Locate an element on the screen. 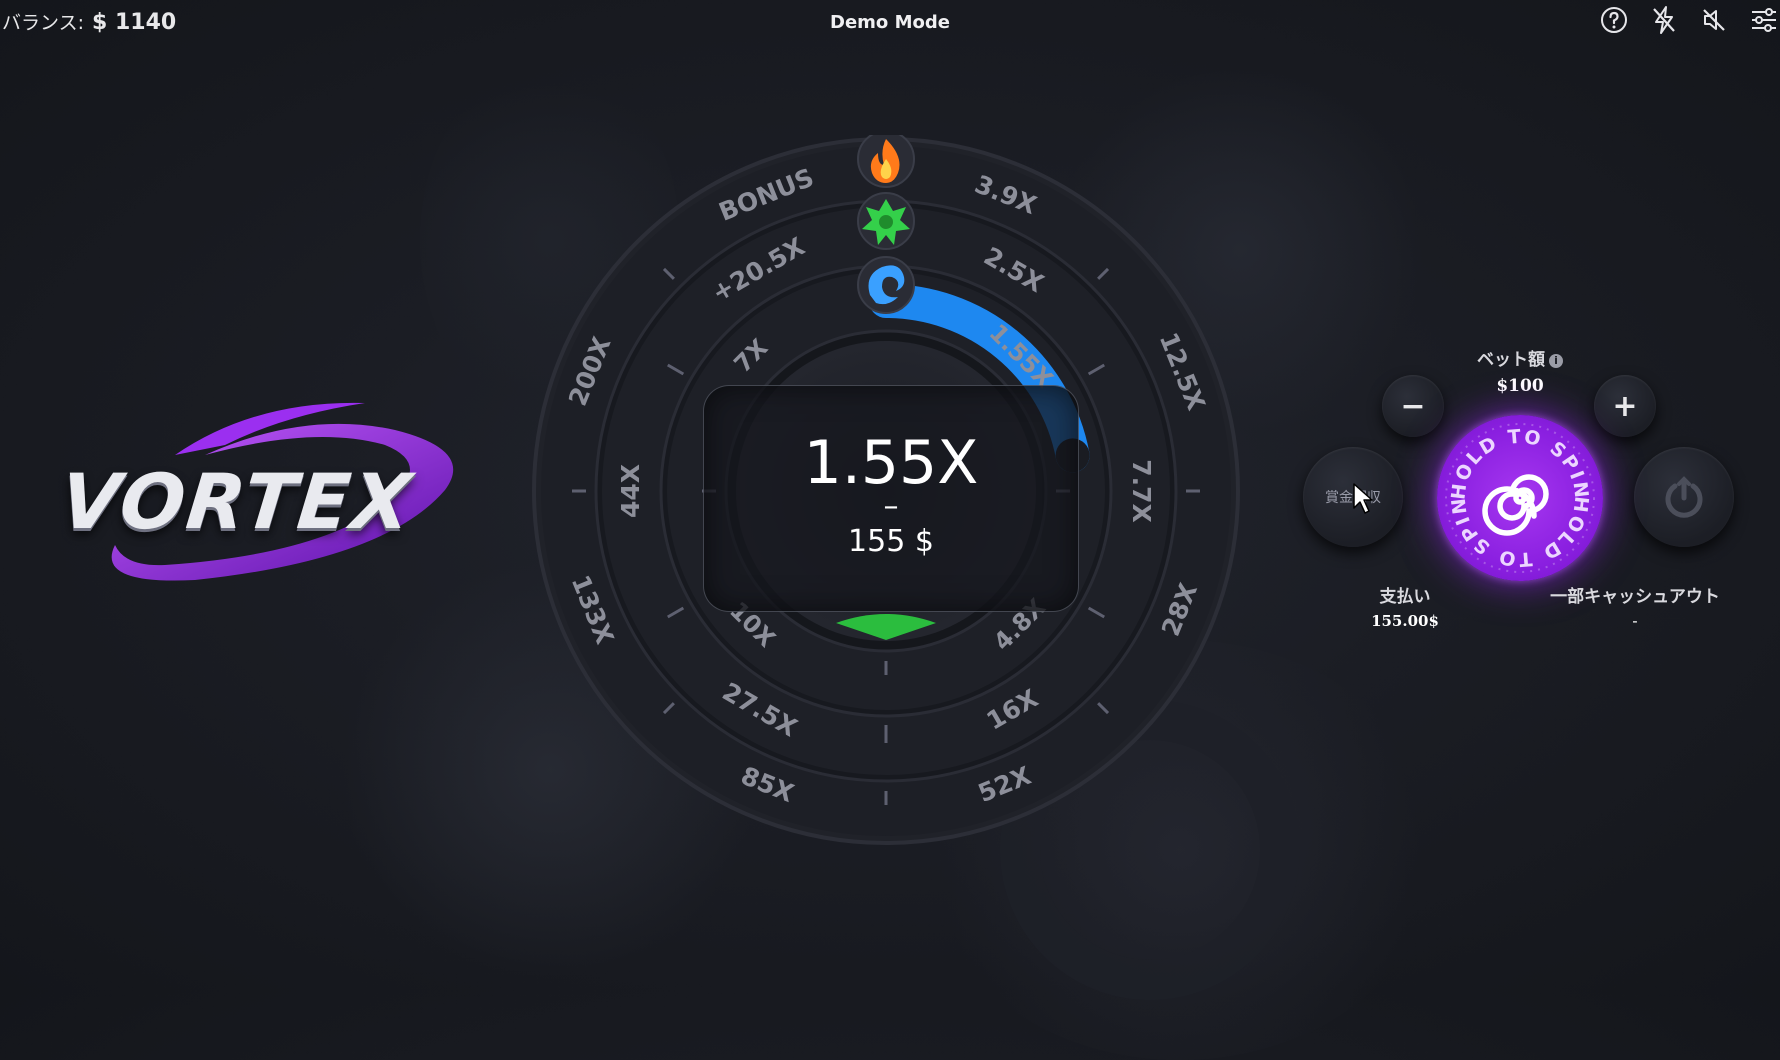 This screenshot has width=1780, height=1060. autoplay-icon is located at coordinates (1684, 497).